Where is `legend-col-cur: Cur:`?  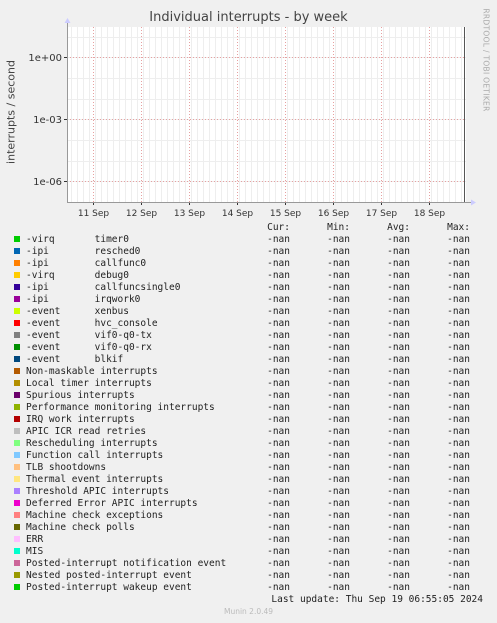
legend-col-cur: Cur: is located at coordinates (278, 227).